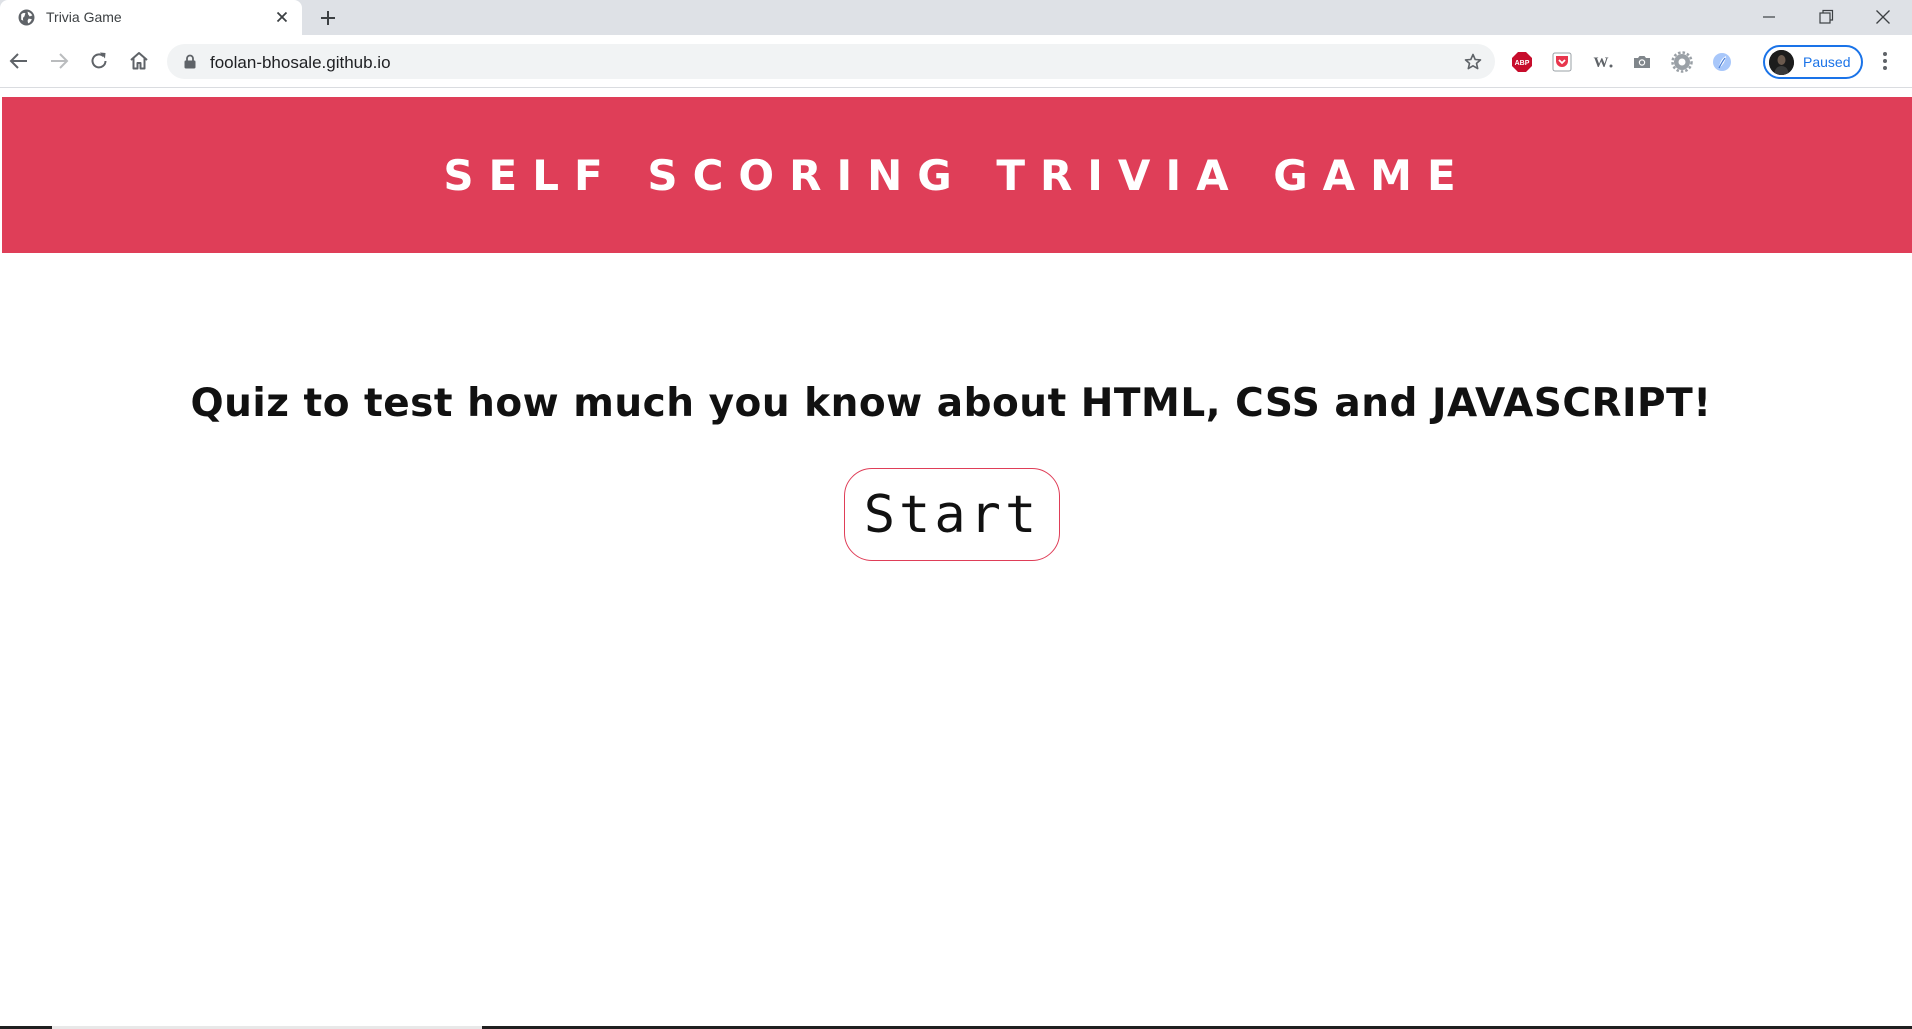 This screenshot has width=1912, height=1029. Describe the element at coordinates (282, 17) in the screenshot. I see `close-tab-icon` at that location.